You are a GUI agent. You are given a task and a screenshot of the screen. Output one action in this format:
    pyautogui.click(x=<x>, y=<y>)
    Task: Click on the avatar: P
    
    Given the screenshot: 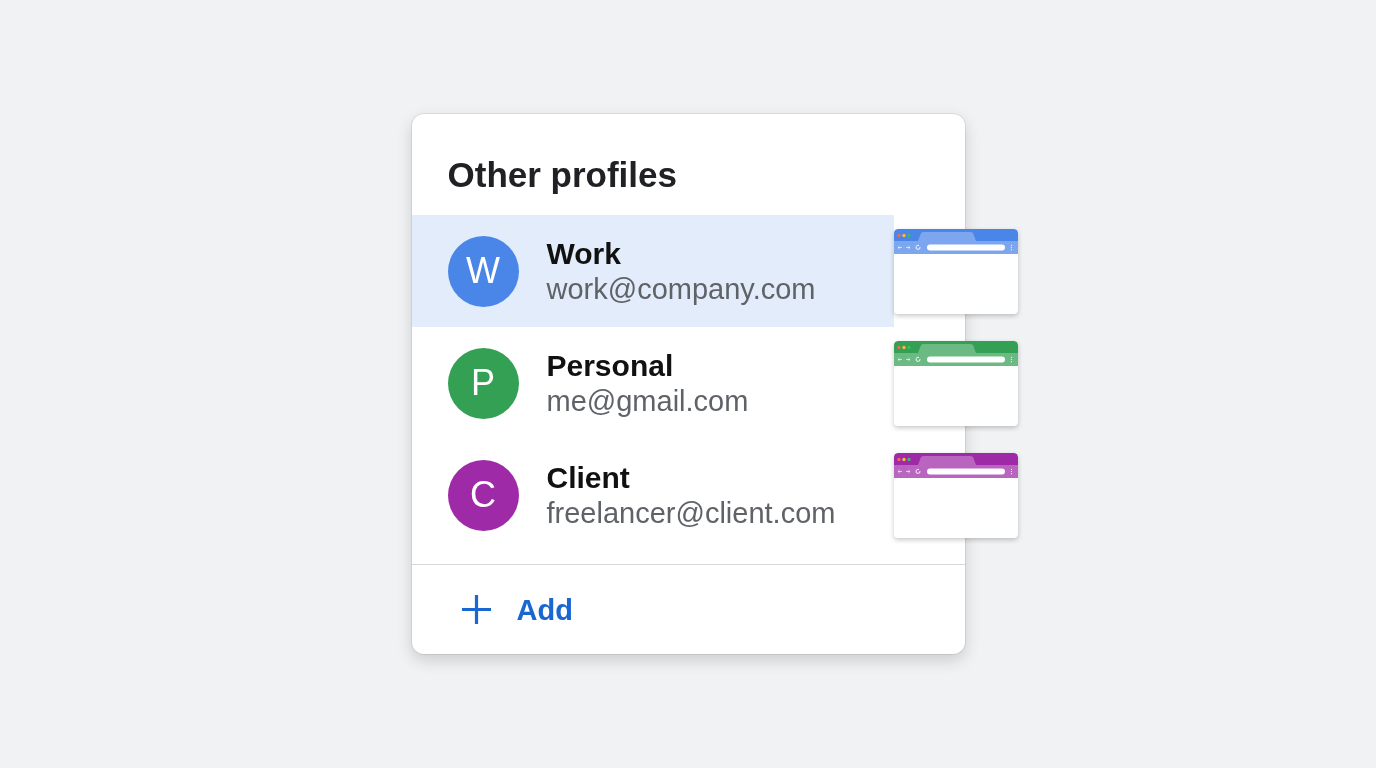 What is the action you would take?
    pyautogui.click(x=483, y=383)
    